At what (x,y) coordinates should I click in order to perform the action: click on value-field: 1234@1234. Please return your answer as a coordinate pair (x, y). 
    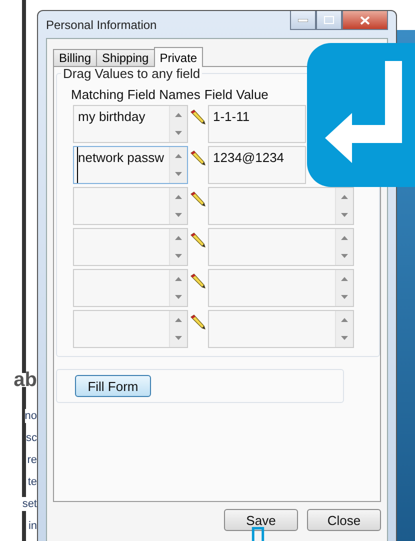
    Looking at the image, I should click on (257, 165).